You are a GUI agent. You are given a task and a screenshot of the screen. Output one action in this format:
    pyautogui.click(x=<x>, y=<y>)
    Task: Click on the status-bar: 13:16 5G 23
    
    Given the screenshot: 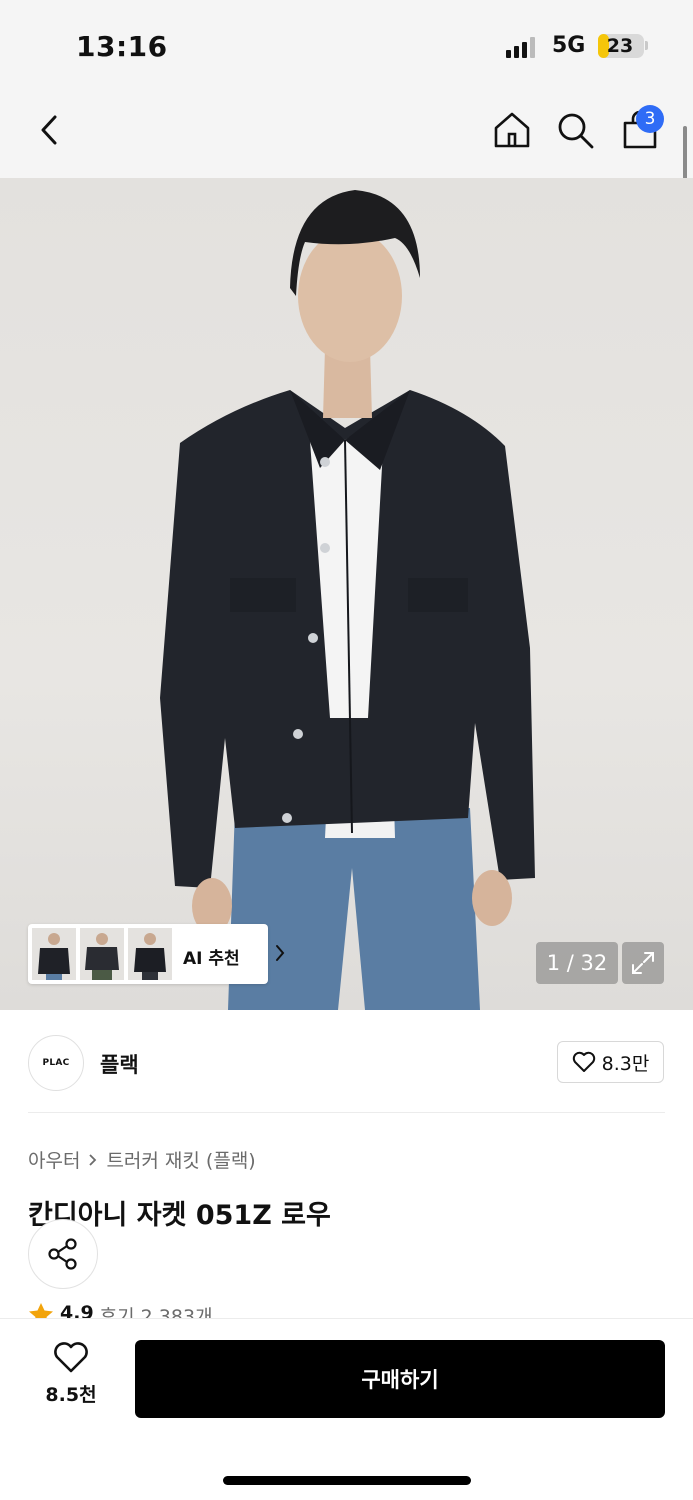 What is the action you would take?
    pyautogui.click(x=346, y=45)
    